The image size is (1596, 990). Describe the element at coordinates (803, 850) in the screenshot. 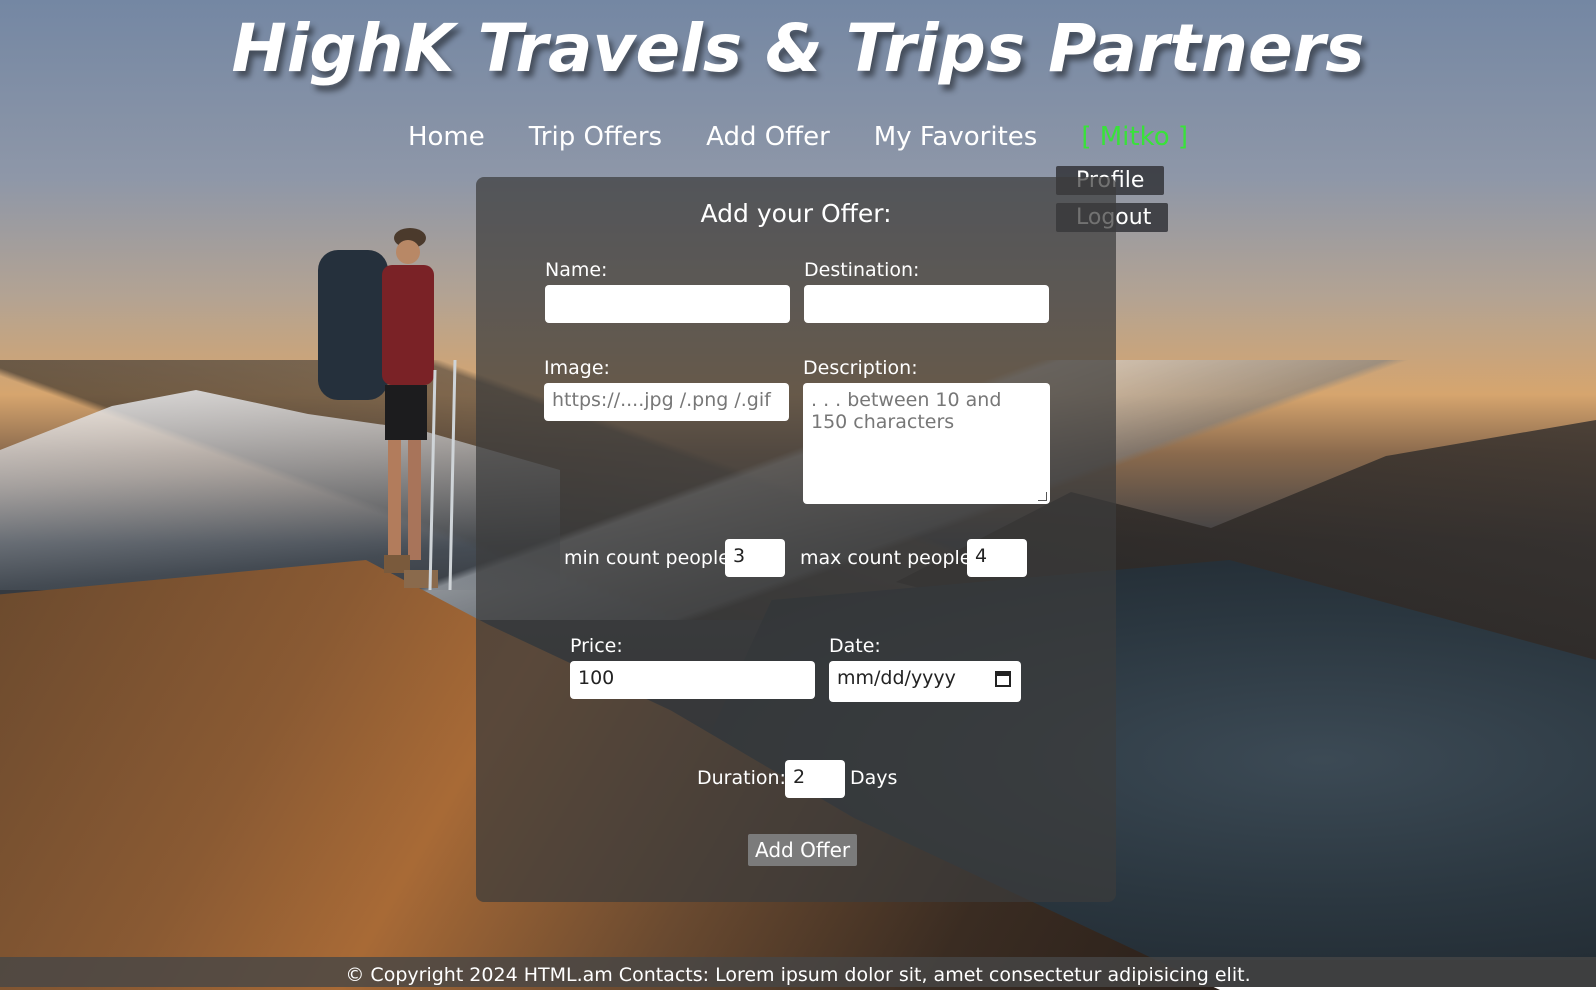

I see `add-offer-button: Add Offer` at that location.